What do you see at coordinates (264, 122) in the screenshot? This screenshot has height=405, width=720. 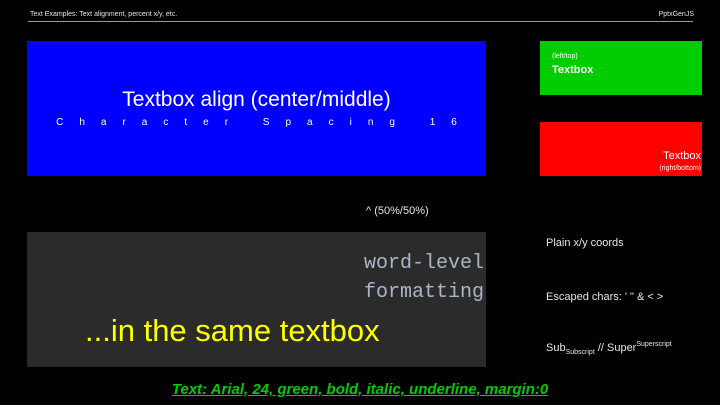 I see `blue-textbox-sub: Character Spacing 16` at bounding box center [264, 122].